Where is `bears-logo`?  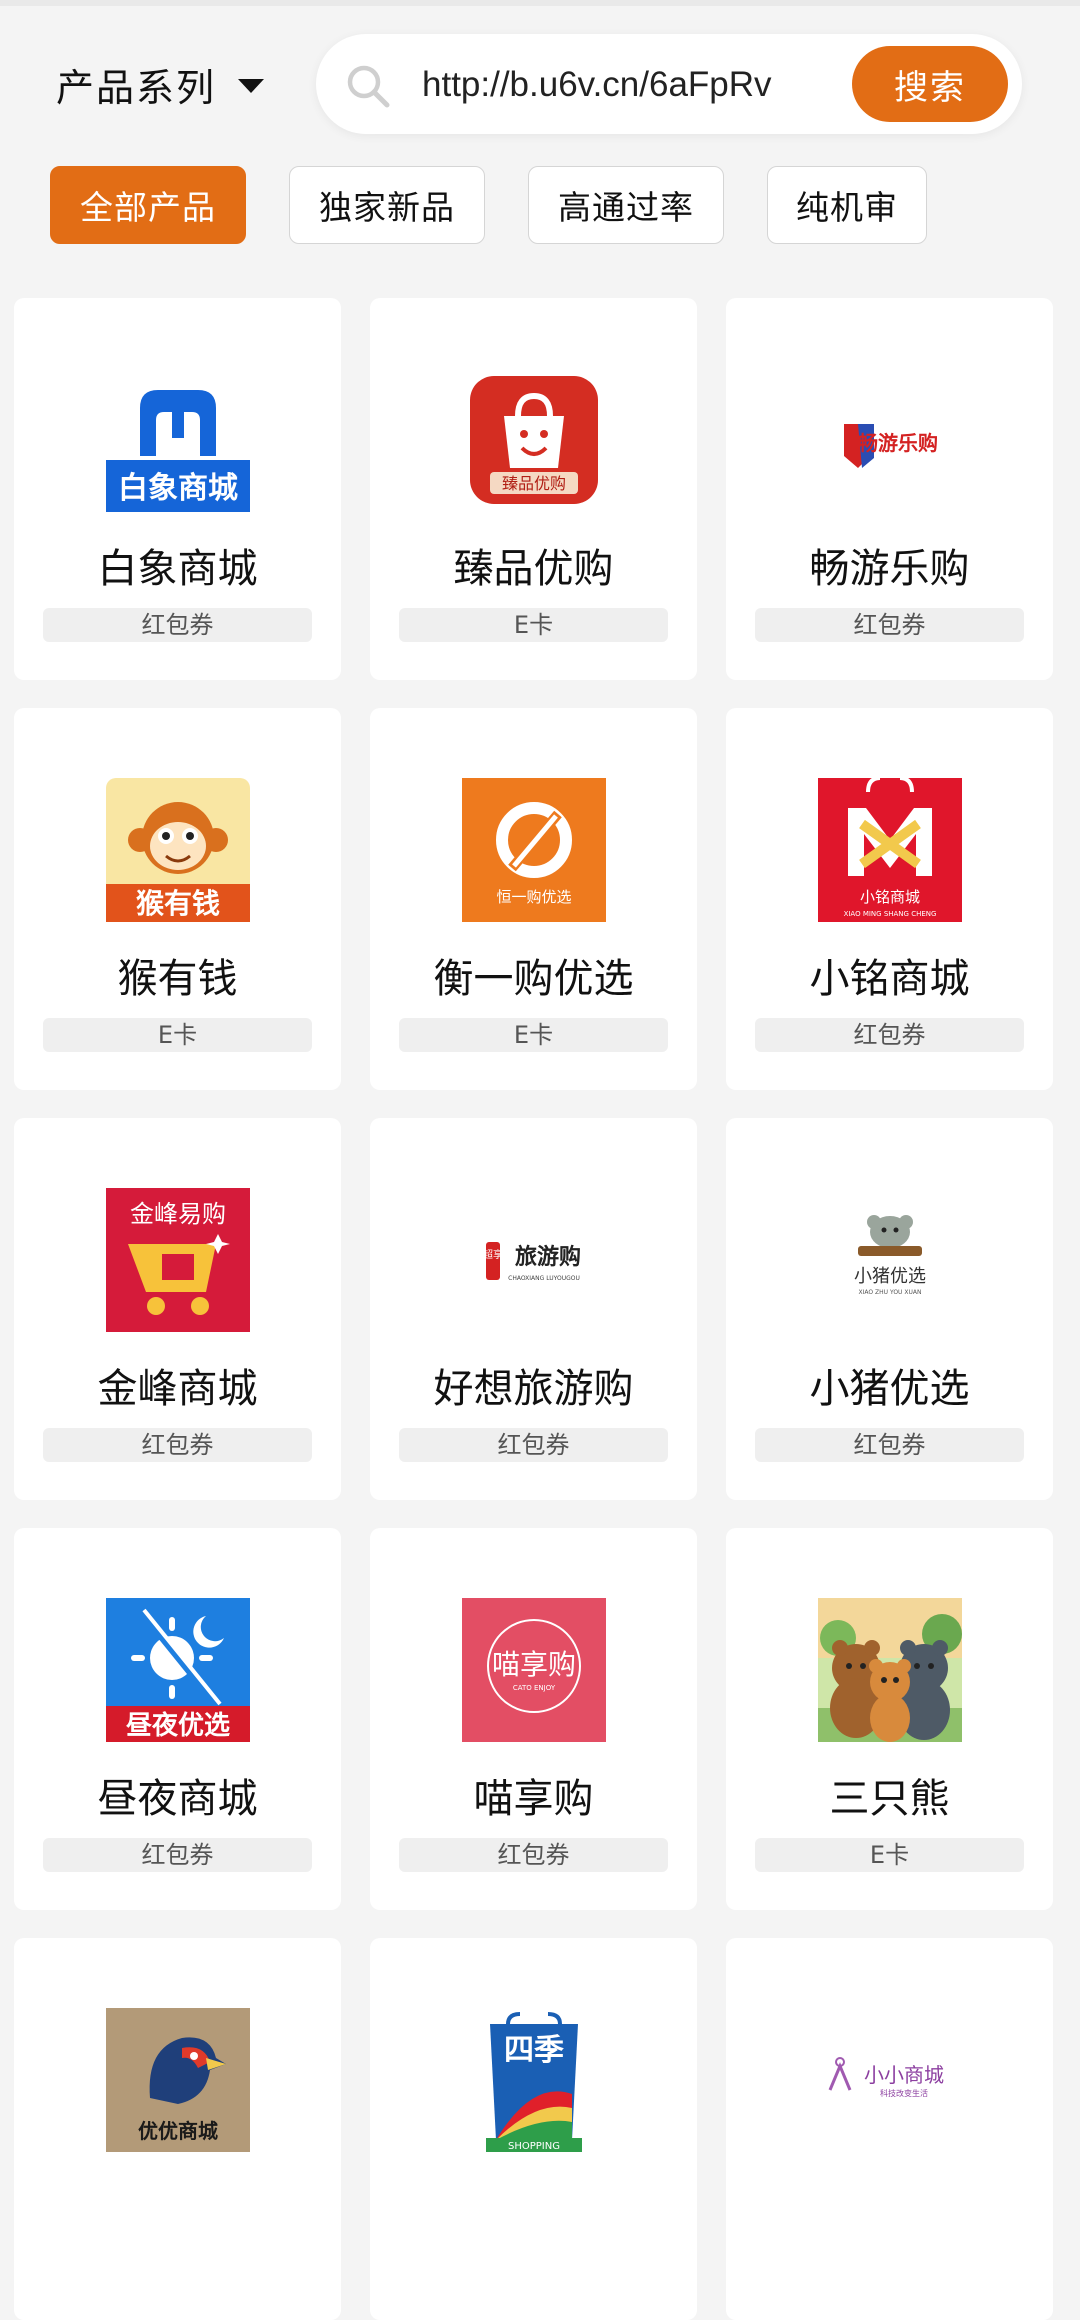
bears-logo is located at coordinates (890, 1670).